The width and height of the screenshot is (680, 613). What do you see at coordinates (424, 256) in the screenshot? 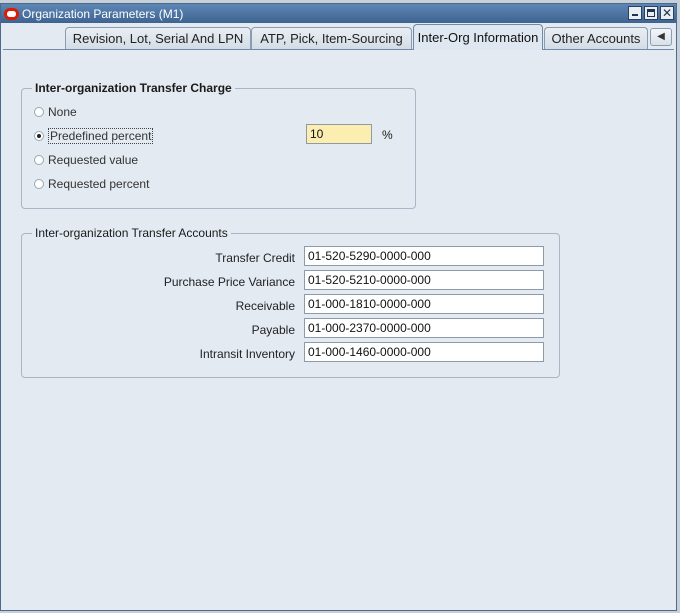
I see `transfer-credit-input` at bounding box center [424, 256].